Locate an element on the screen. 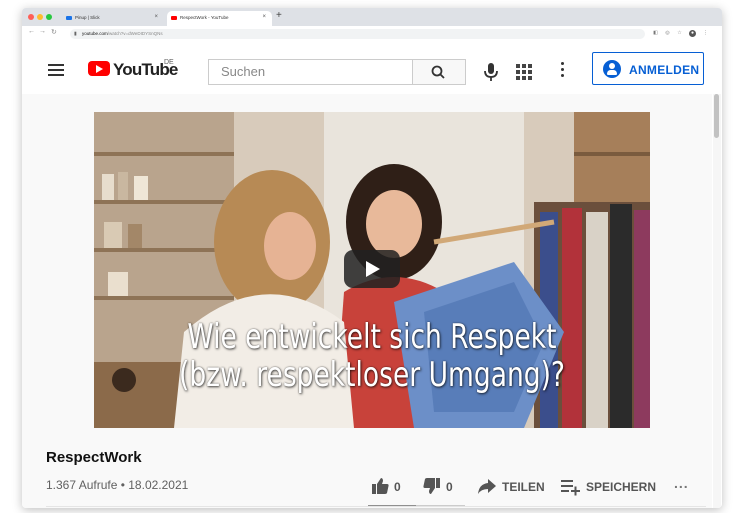 The image size is (734, 513). back-arrow-icon: ← is located at coordinates (31, 31).